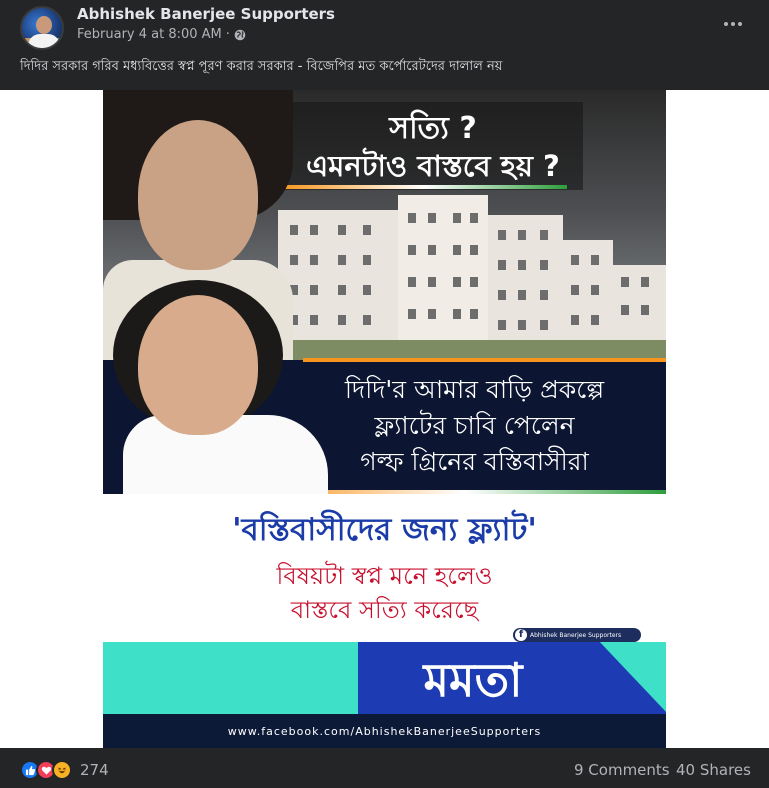 The image size is (769, 788). What do you see at coordinates (384, 530) in the screenshot?
I see `quote-text: 'বস্তিবাসীদের জন্য ফ্ল্যাট'` at bounding box center [384, 530].